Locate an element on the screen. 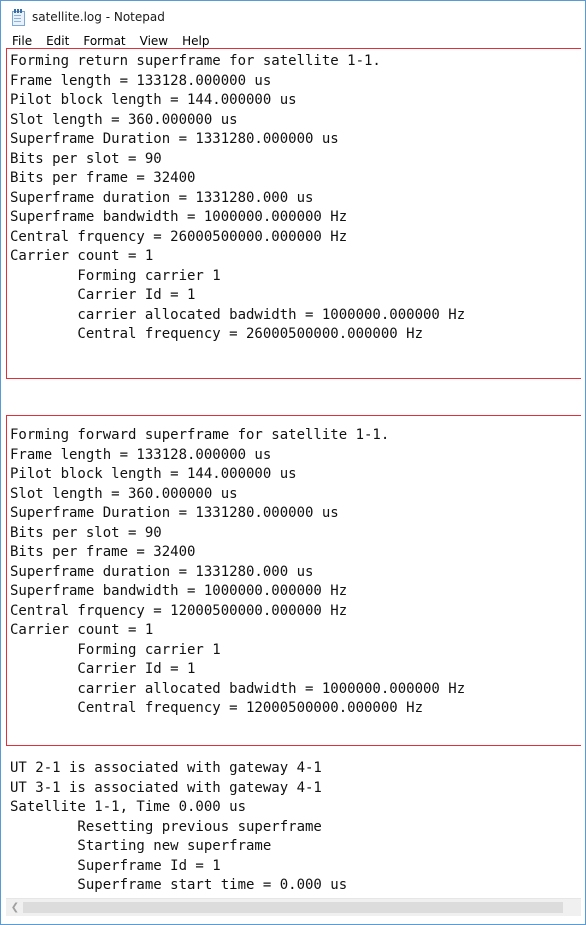  chevron-left-icon: ❮ is located at coordinates (15, 907).